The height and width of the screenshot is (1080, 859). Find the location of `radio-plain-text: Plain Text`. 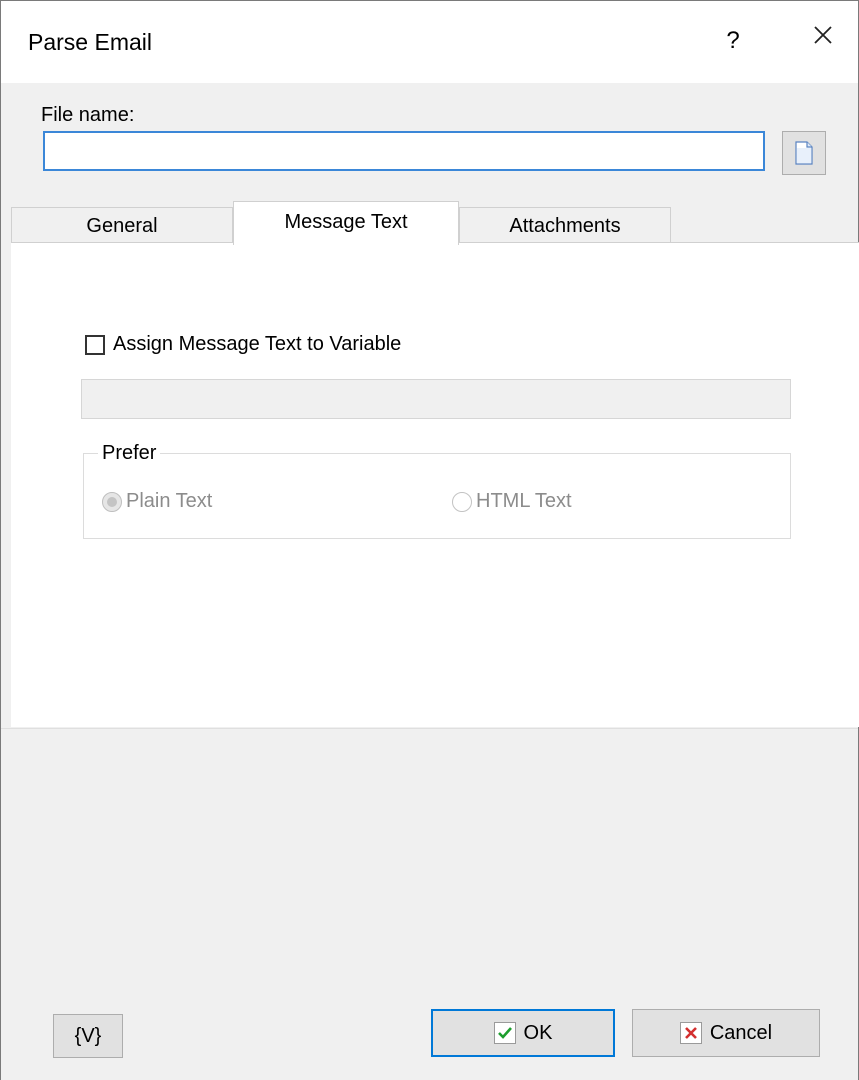

radio-plain-text: Plain Text is located at coordinates (157, 501).